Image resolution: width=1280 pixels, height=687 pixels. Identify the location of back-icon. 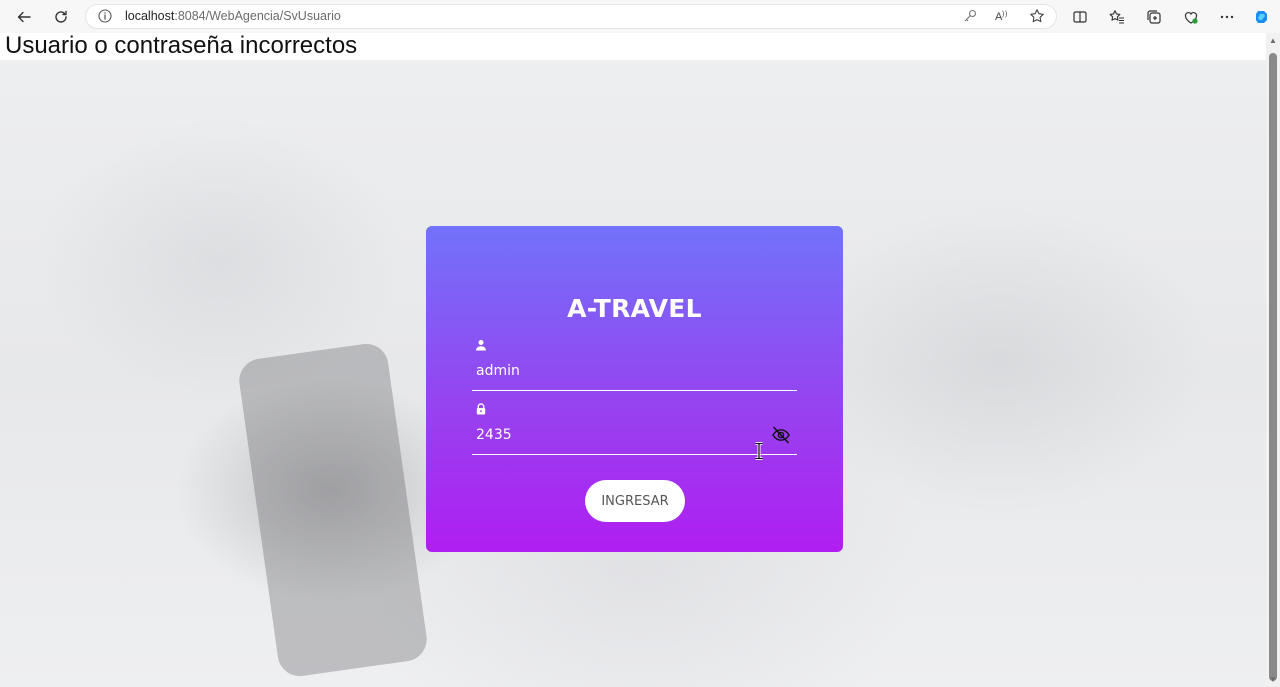
(24, 17).